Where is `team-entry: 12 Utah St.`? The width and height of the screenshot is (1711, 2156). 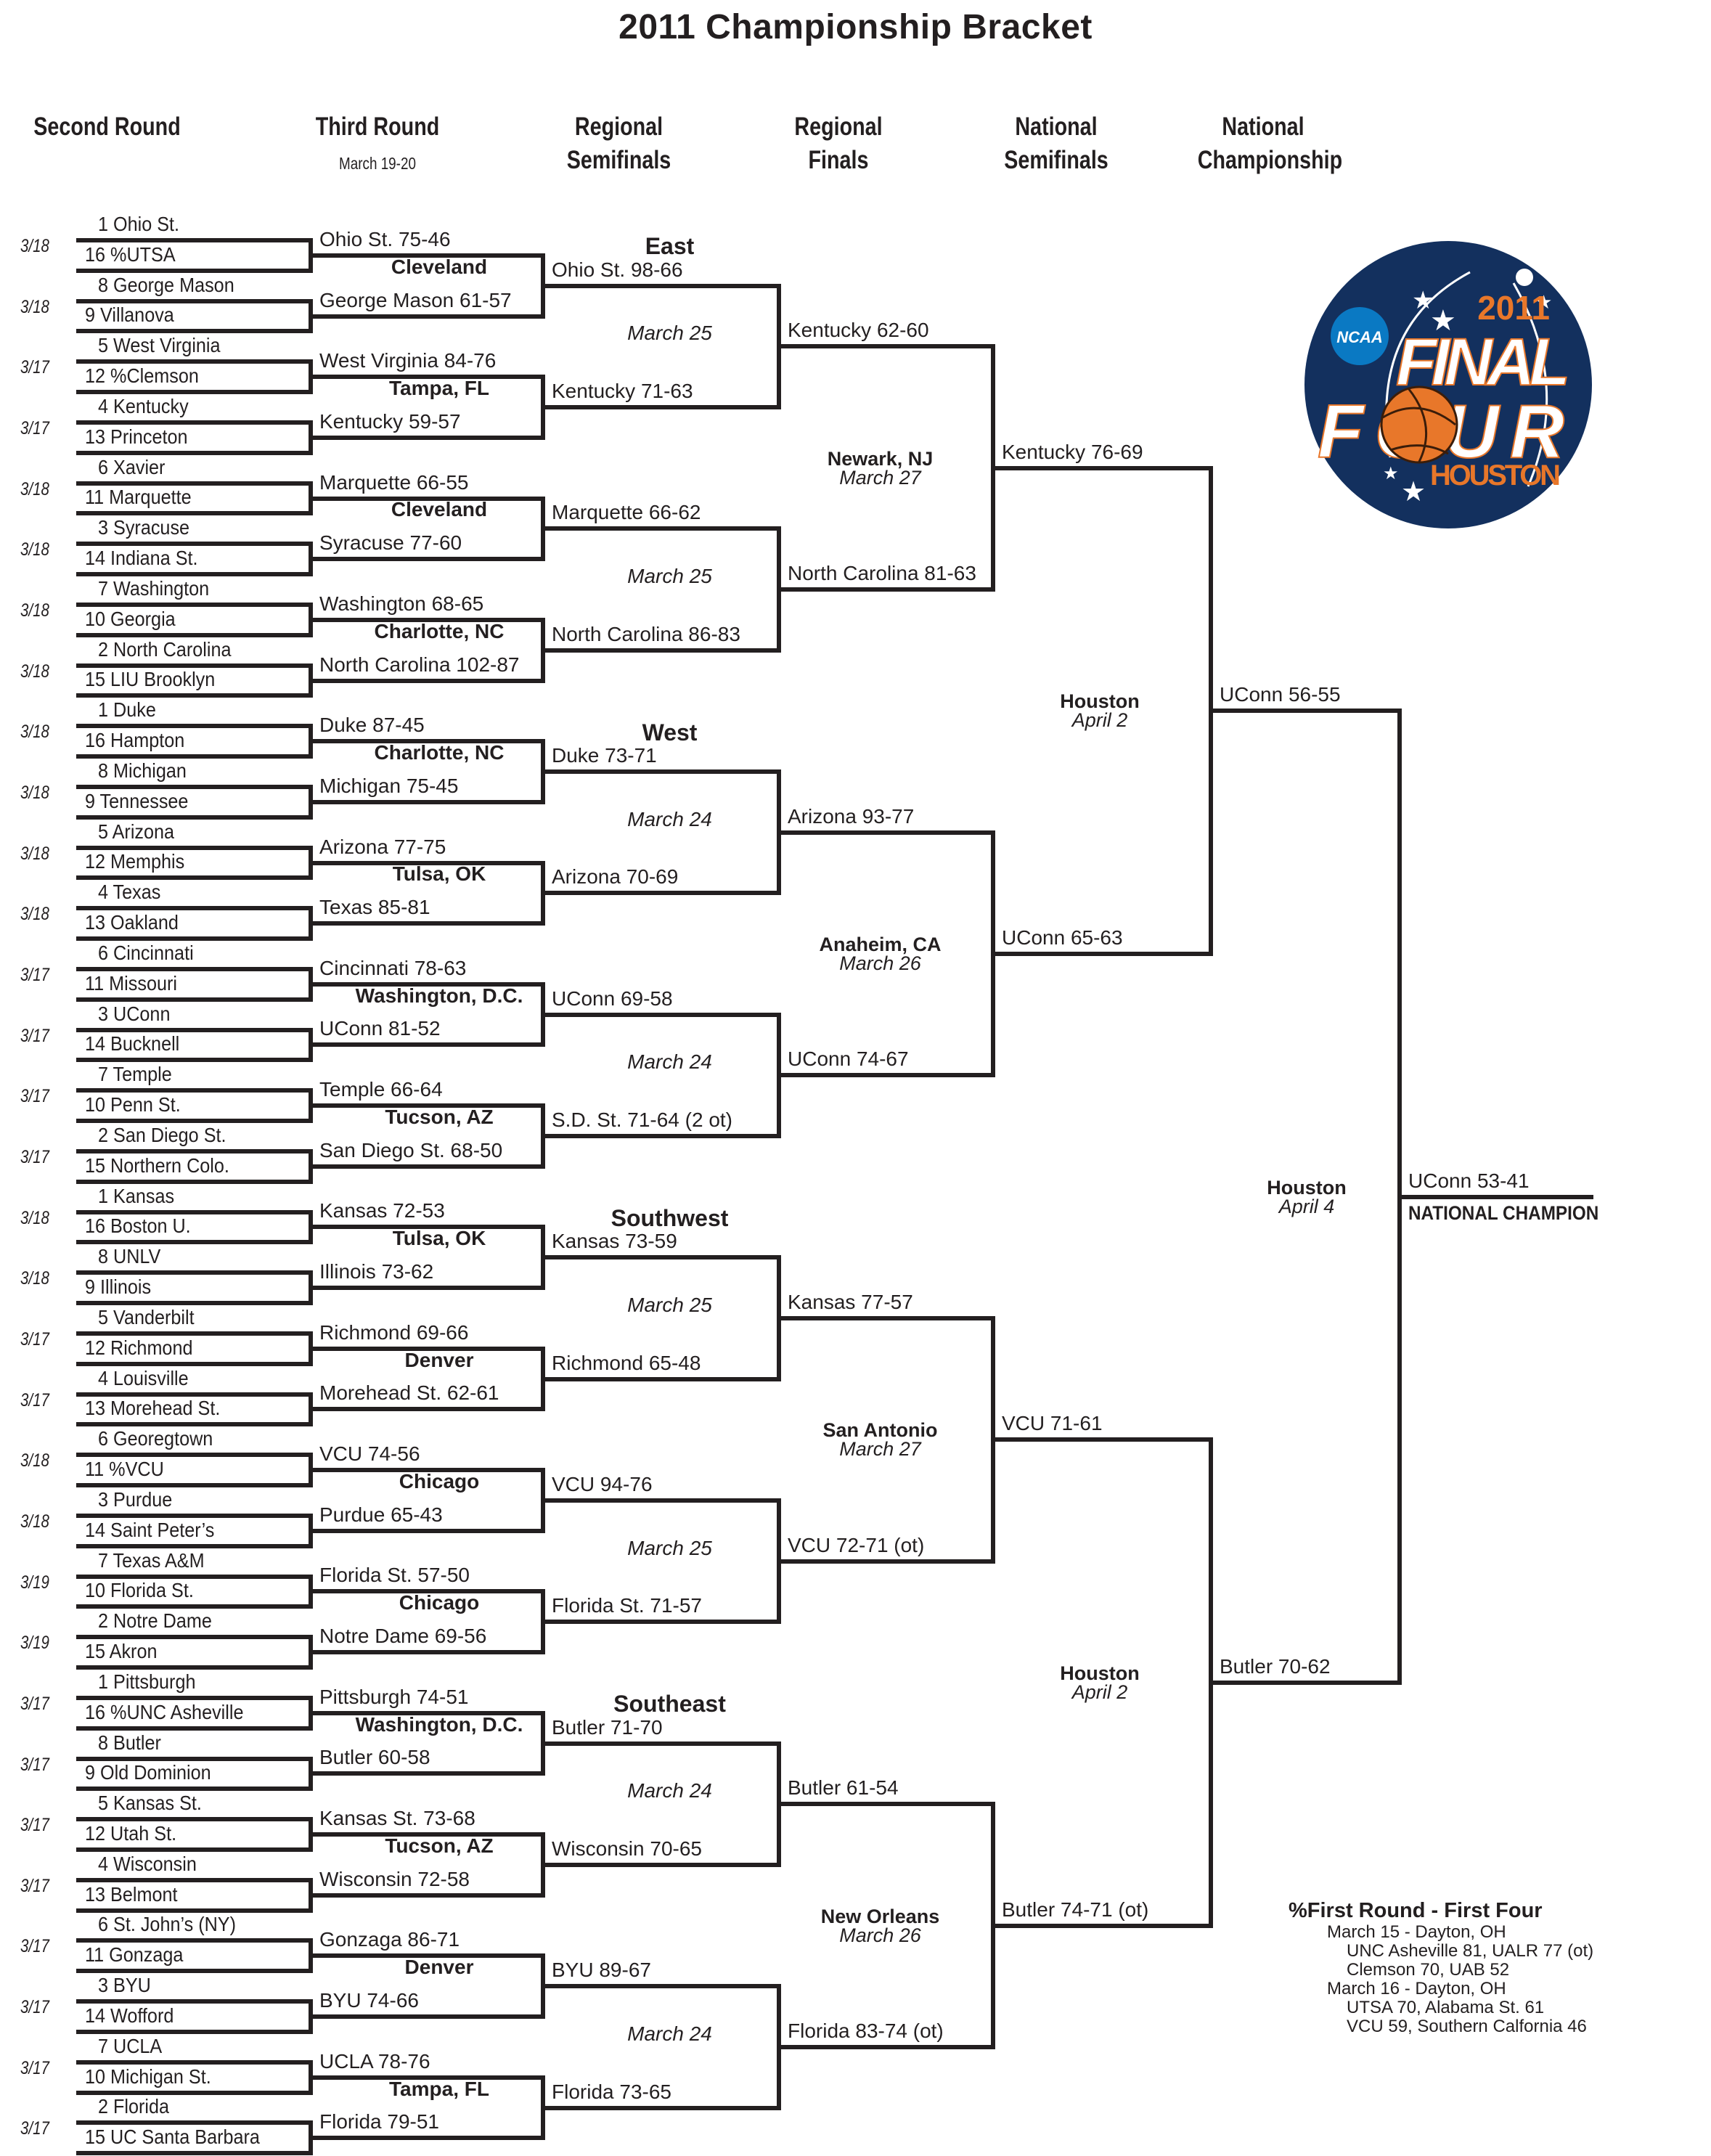
team-entry: 12 Utah St. is located at coordinates (131, 1833).